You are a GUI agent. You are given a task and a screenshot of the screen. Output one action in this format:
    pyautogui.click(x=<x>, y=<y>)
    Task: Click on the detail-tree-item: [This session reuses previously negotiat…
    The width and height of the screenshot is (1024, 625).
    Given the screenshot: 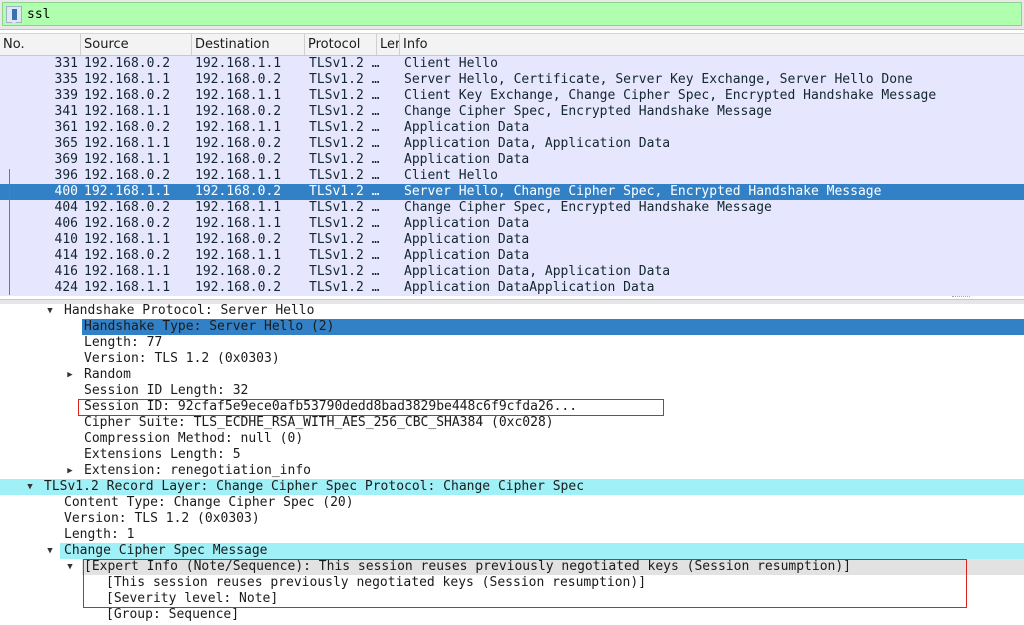 What is the action you would take?
    pyautogui.click(x=512, y=583)
    